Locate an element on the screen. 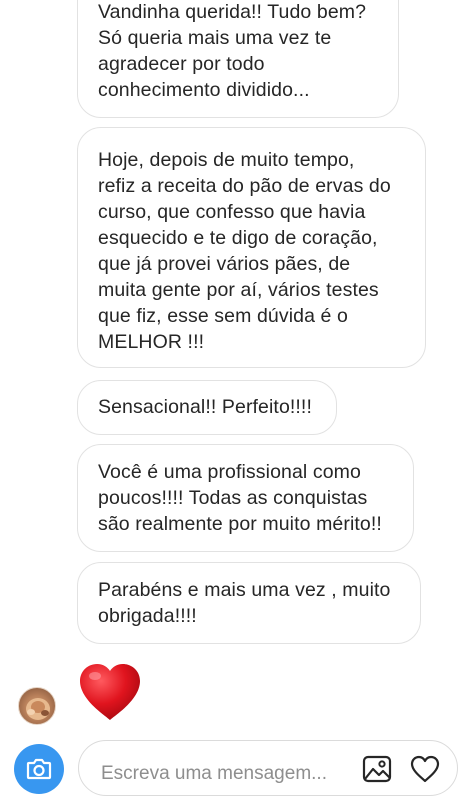 The width and height of the screenshot is (473, 796). gallery-button is located at coordinates (377, 769).